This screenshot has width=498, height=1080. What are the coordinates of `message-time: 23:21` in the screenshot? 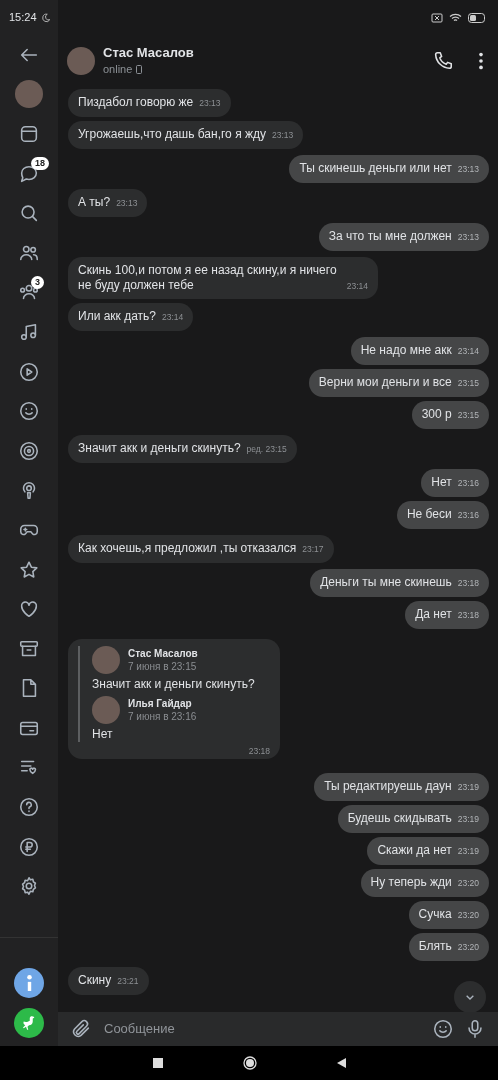 It's located at (128, 981).